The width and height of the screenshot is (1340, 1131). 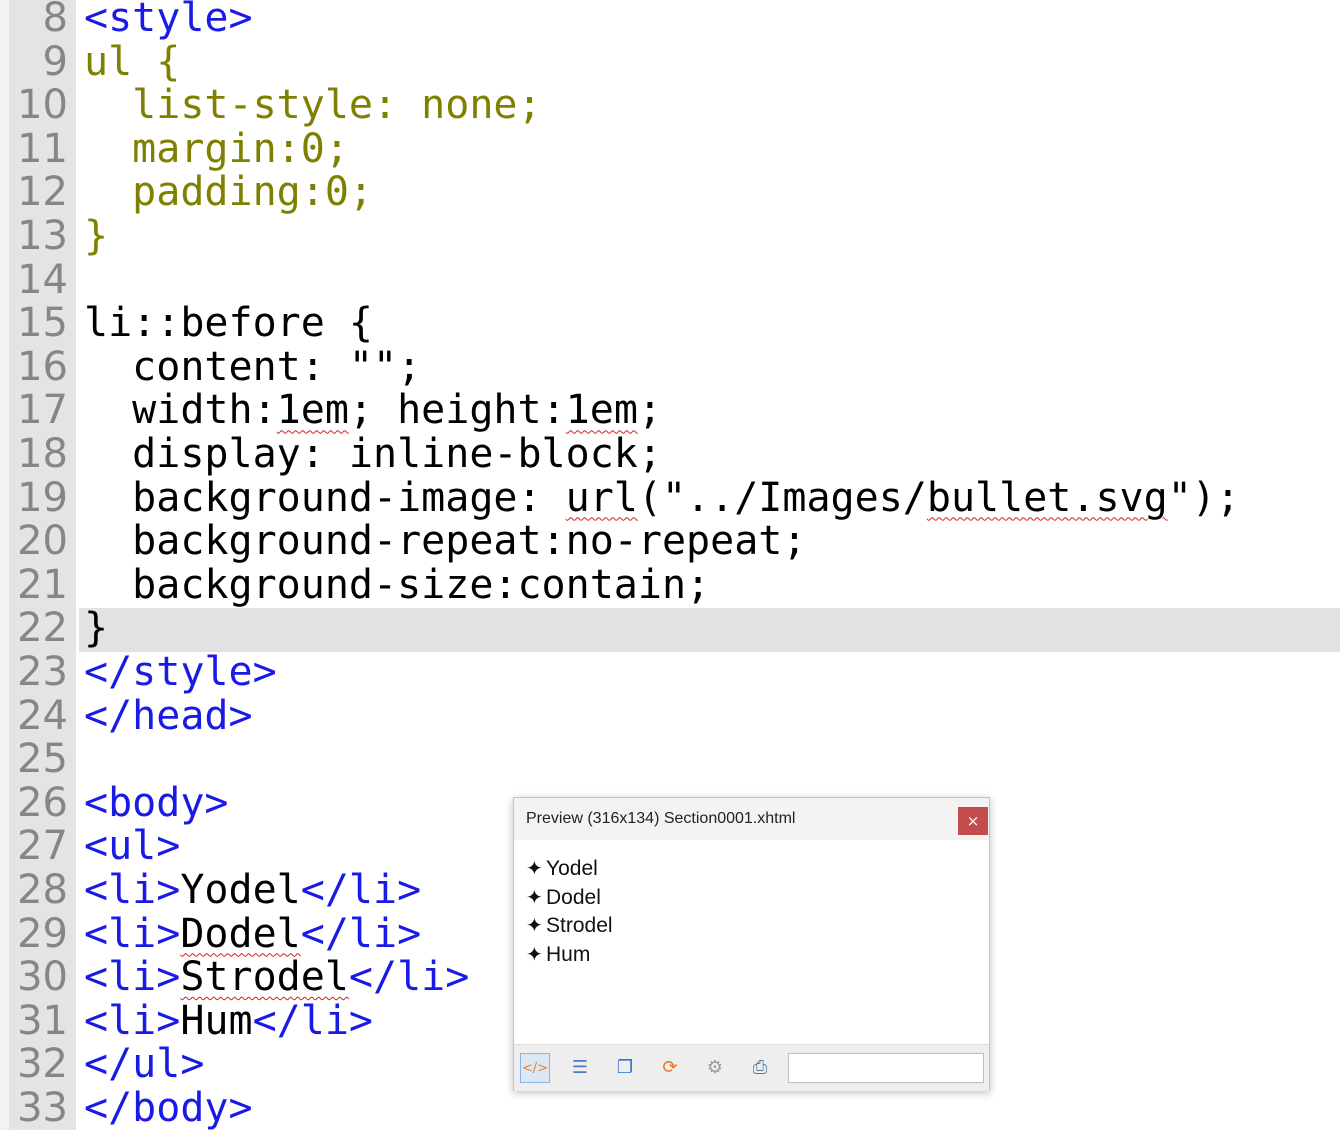 I want to click on line-number: 23, so click(x=42, y=672).